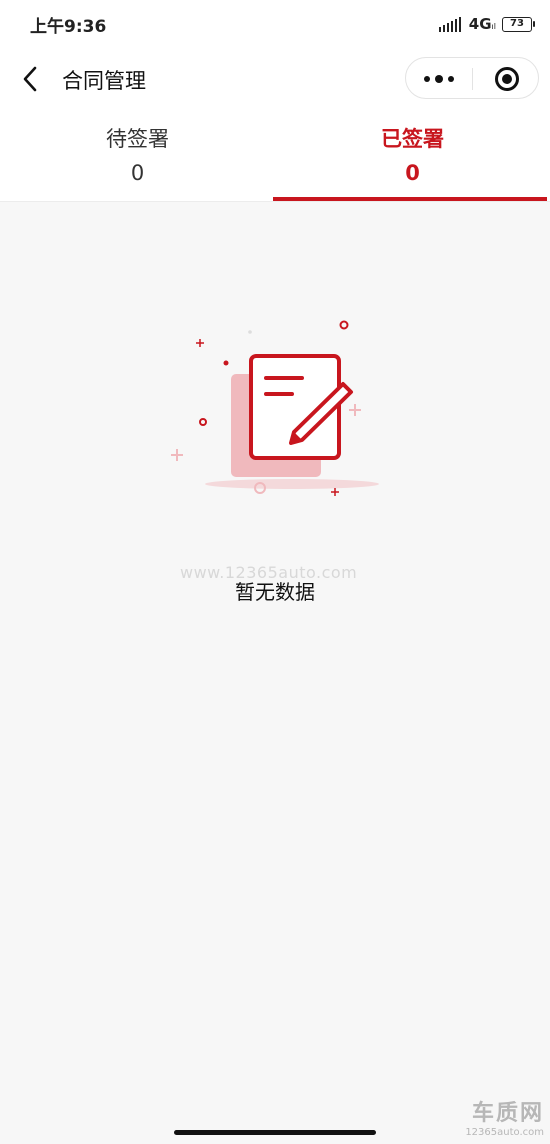 The width and height of the screenshot is (550, 1144). I want to click on more-button, so click(439, 79).